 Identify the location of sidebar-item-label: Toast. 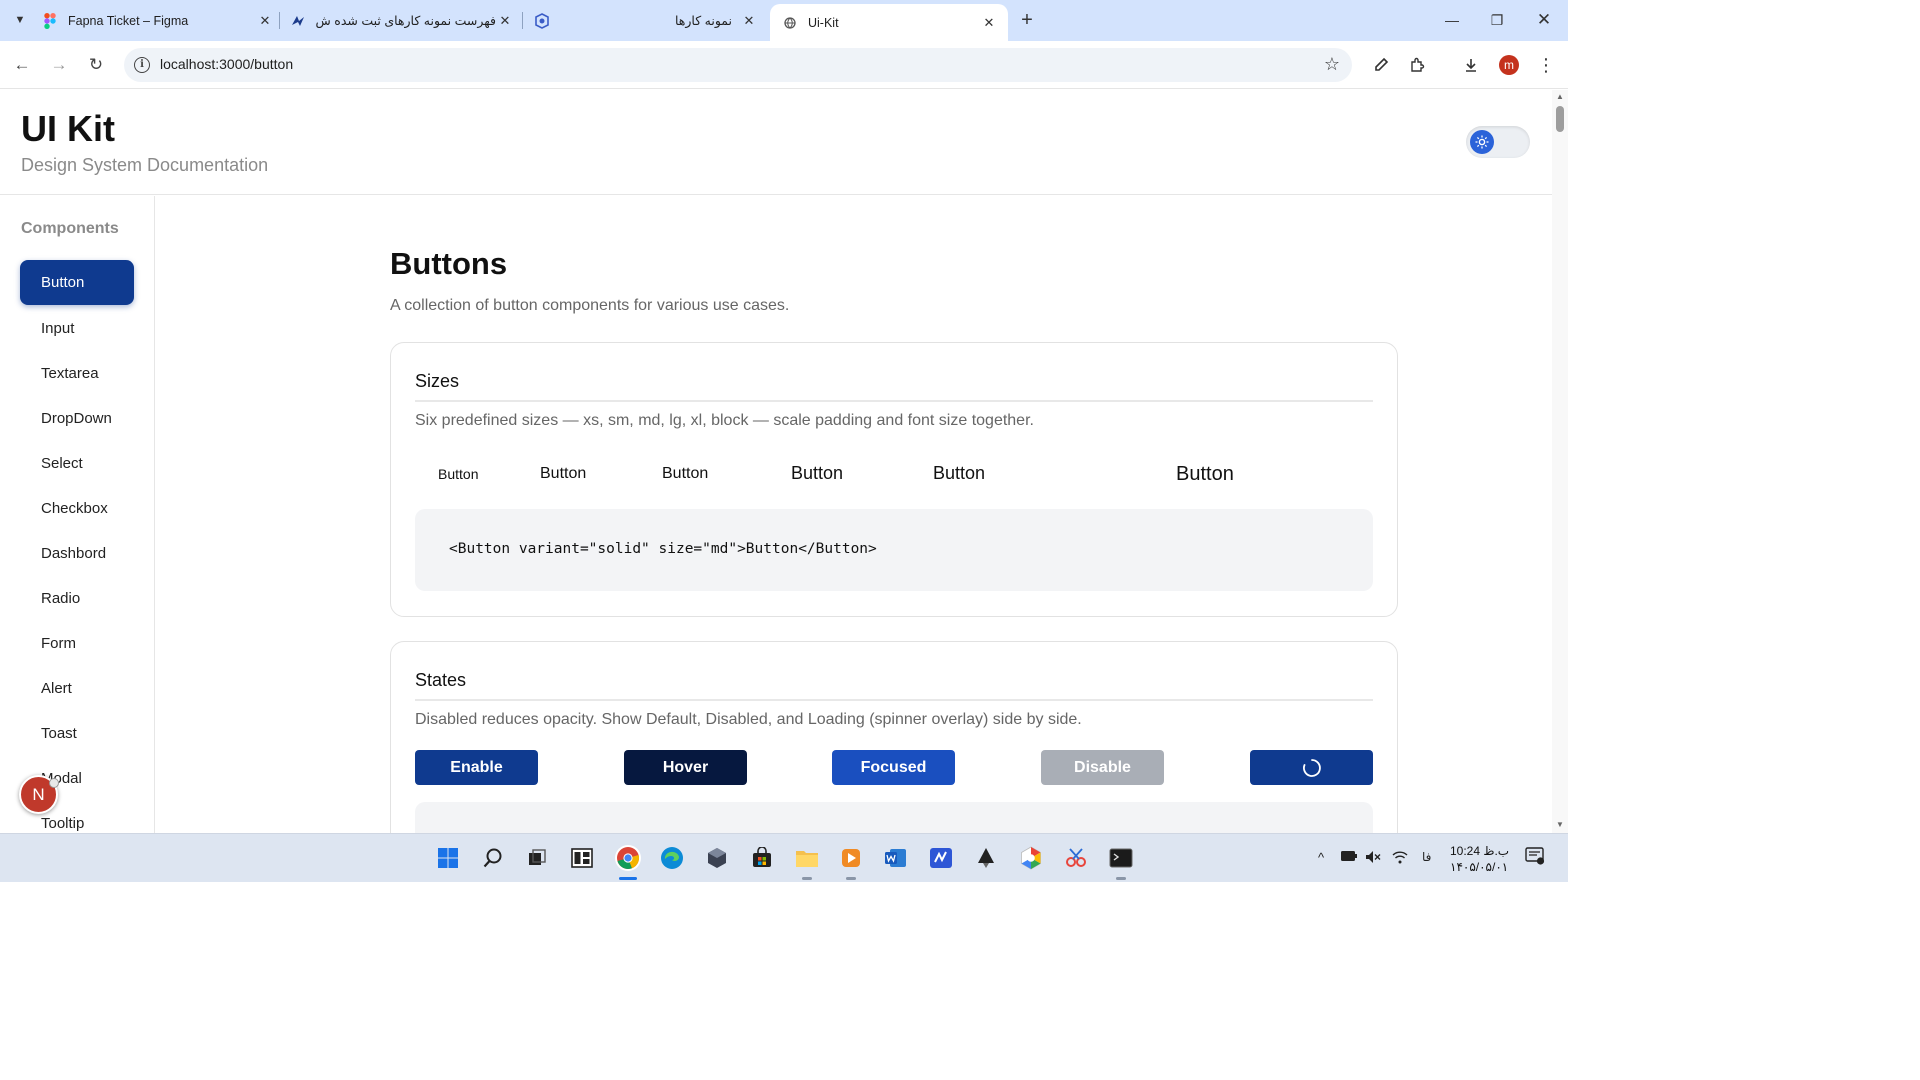
(59, 733).